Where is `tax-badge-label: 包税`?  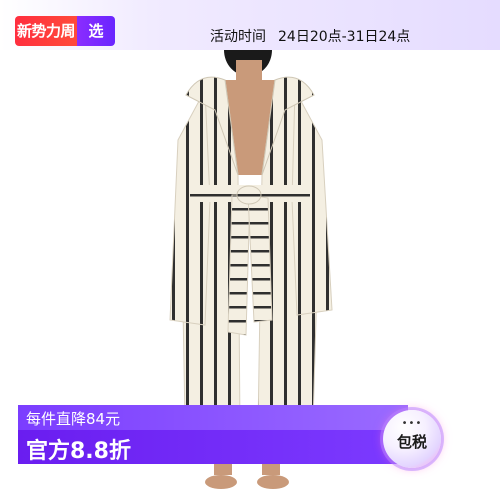 tax-badge-label: 包税 is located at coordinates (411, 442).